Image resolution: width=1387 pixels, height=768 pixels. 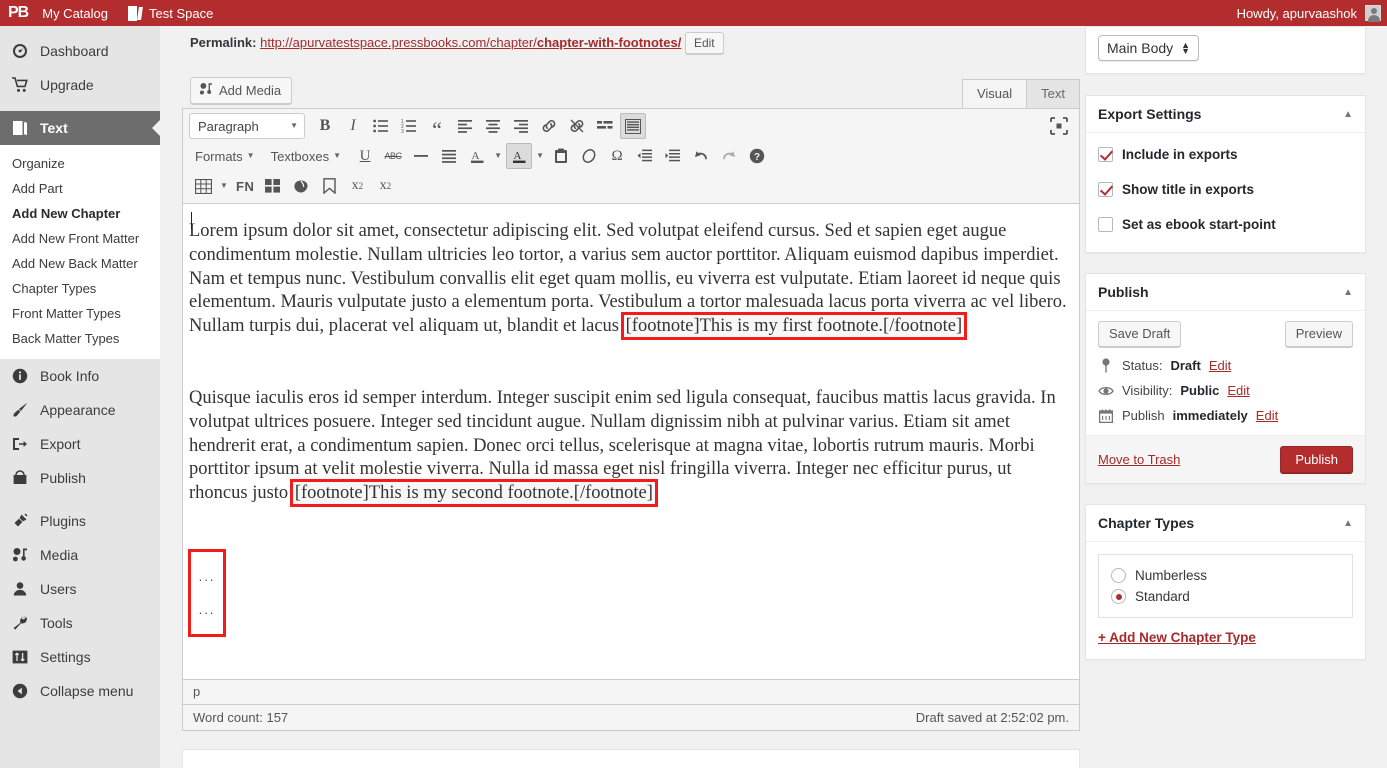 I want to click on submenu-item-add-new-back-matter: Add New Back Matter, so click(x=80, y=263).